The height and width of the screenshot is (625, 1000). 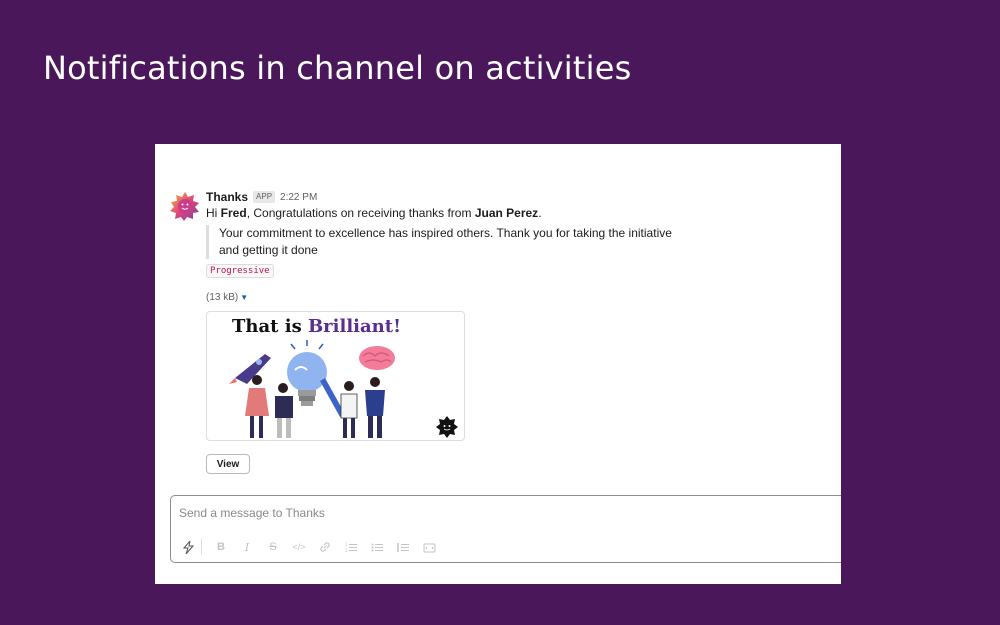 I want to click on file-size: (13 kB) ▼, so click(x=227, y=297).